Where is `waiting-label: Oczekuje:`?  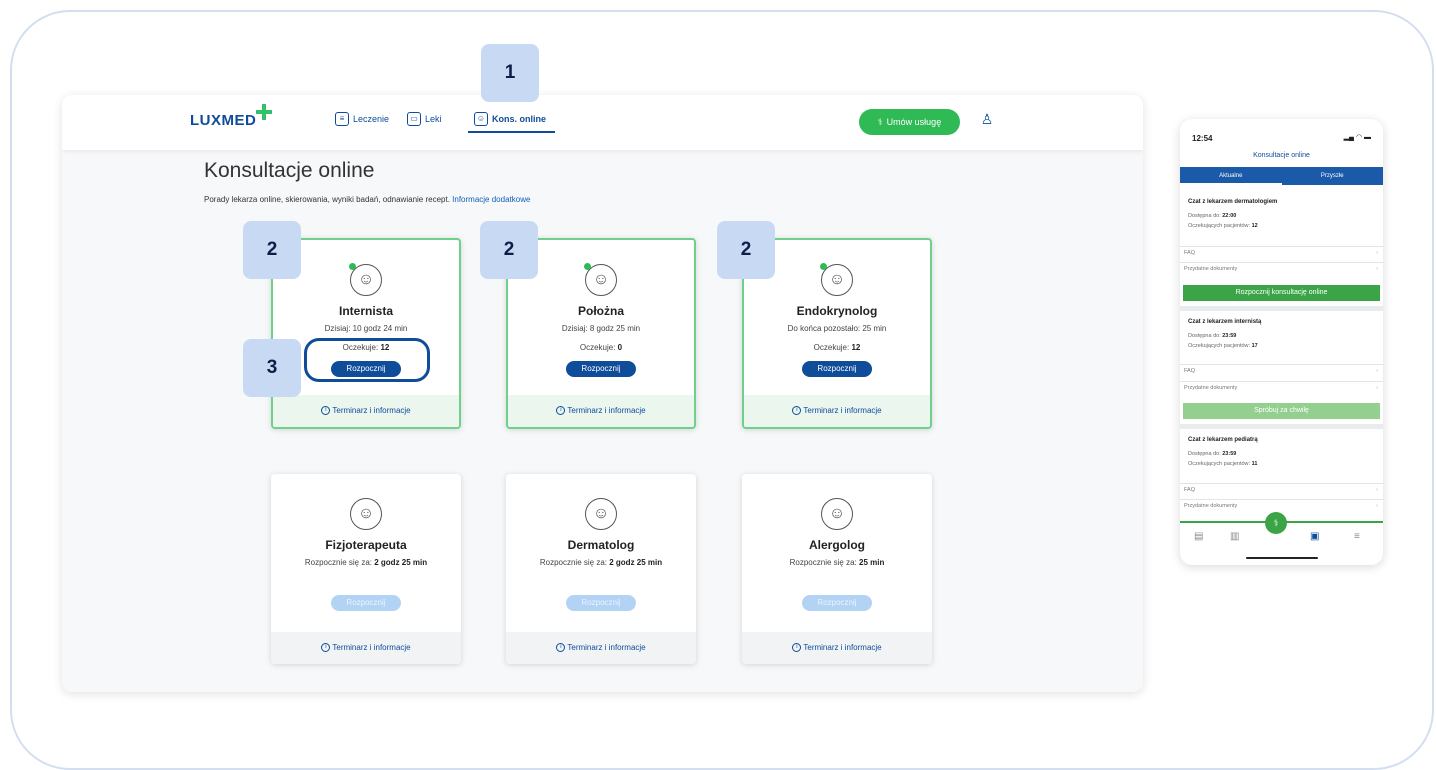 waiting-label: Oczekuje: is located at coordinates (831, 347).